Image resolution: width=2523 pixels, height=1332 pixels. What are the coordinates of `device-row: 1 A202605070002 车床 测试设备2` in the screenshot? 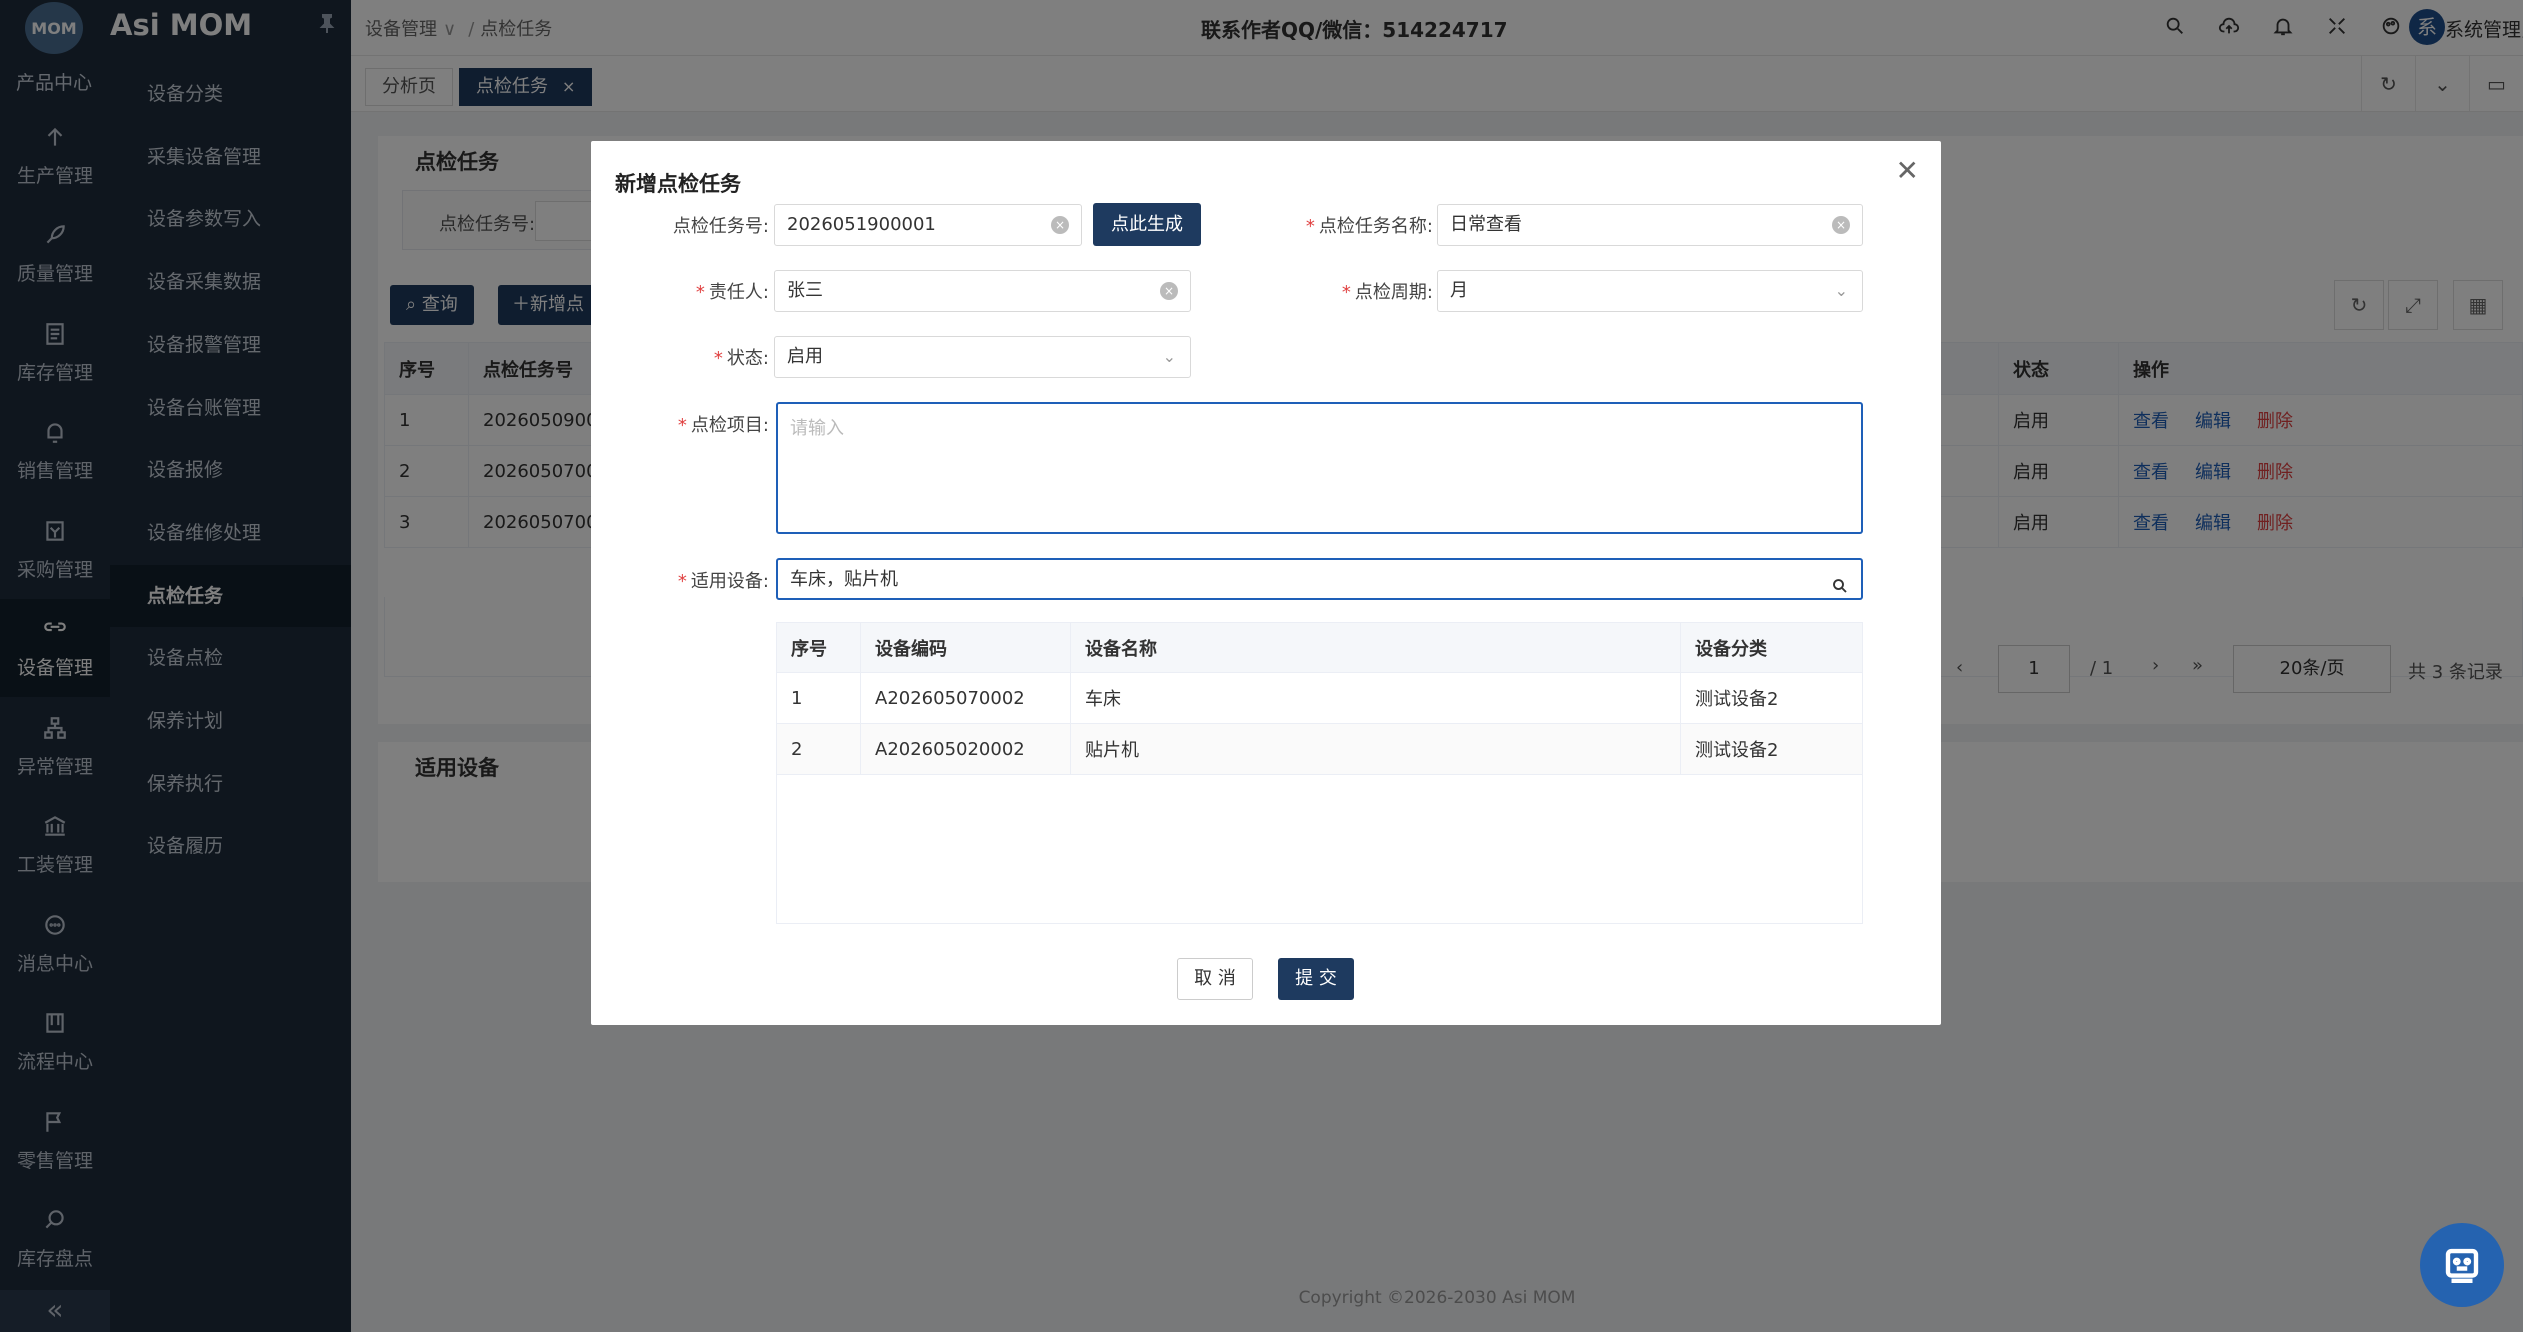 It's located at (1319, 698).